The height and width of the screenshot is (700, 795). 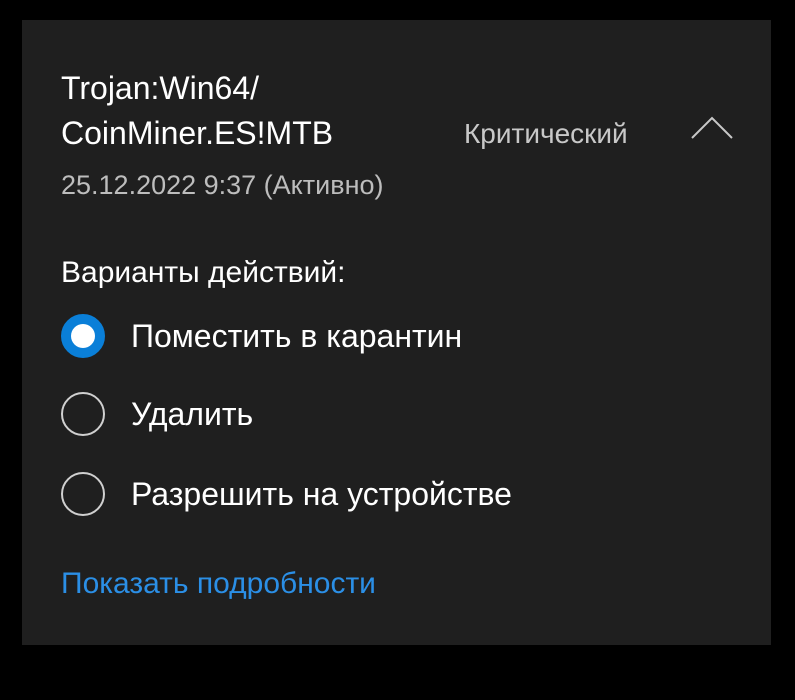 I want to click on radio-button-checked, so click(x=83, y=336).